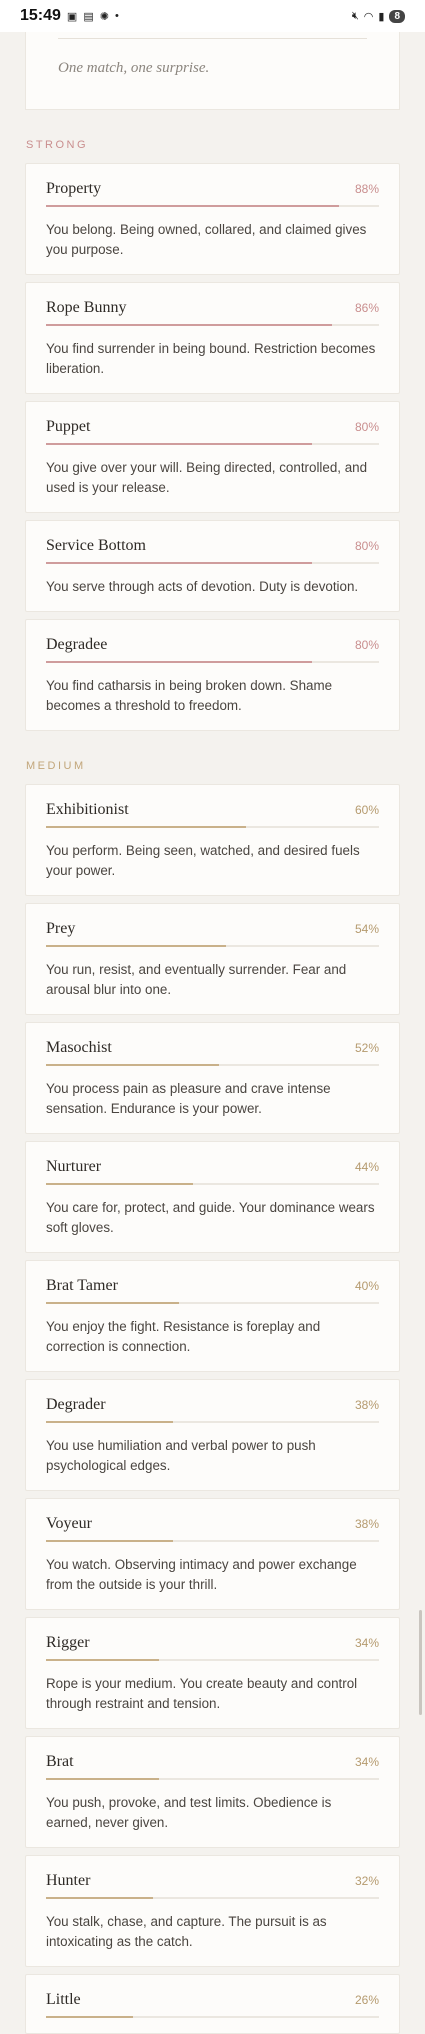 The image size is (425, 2034). I want to click on archetype-title: Masochist, so click(79, 1047).